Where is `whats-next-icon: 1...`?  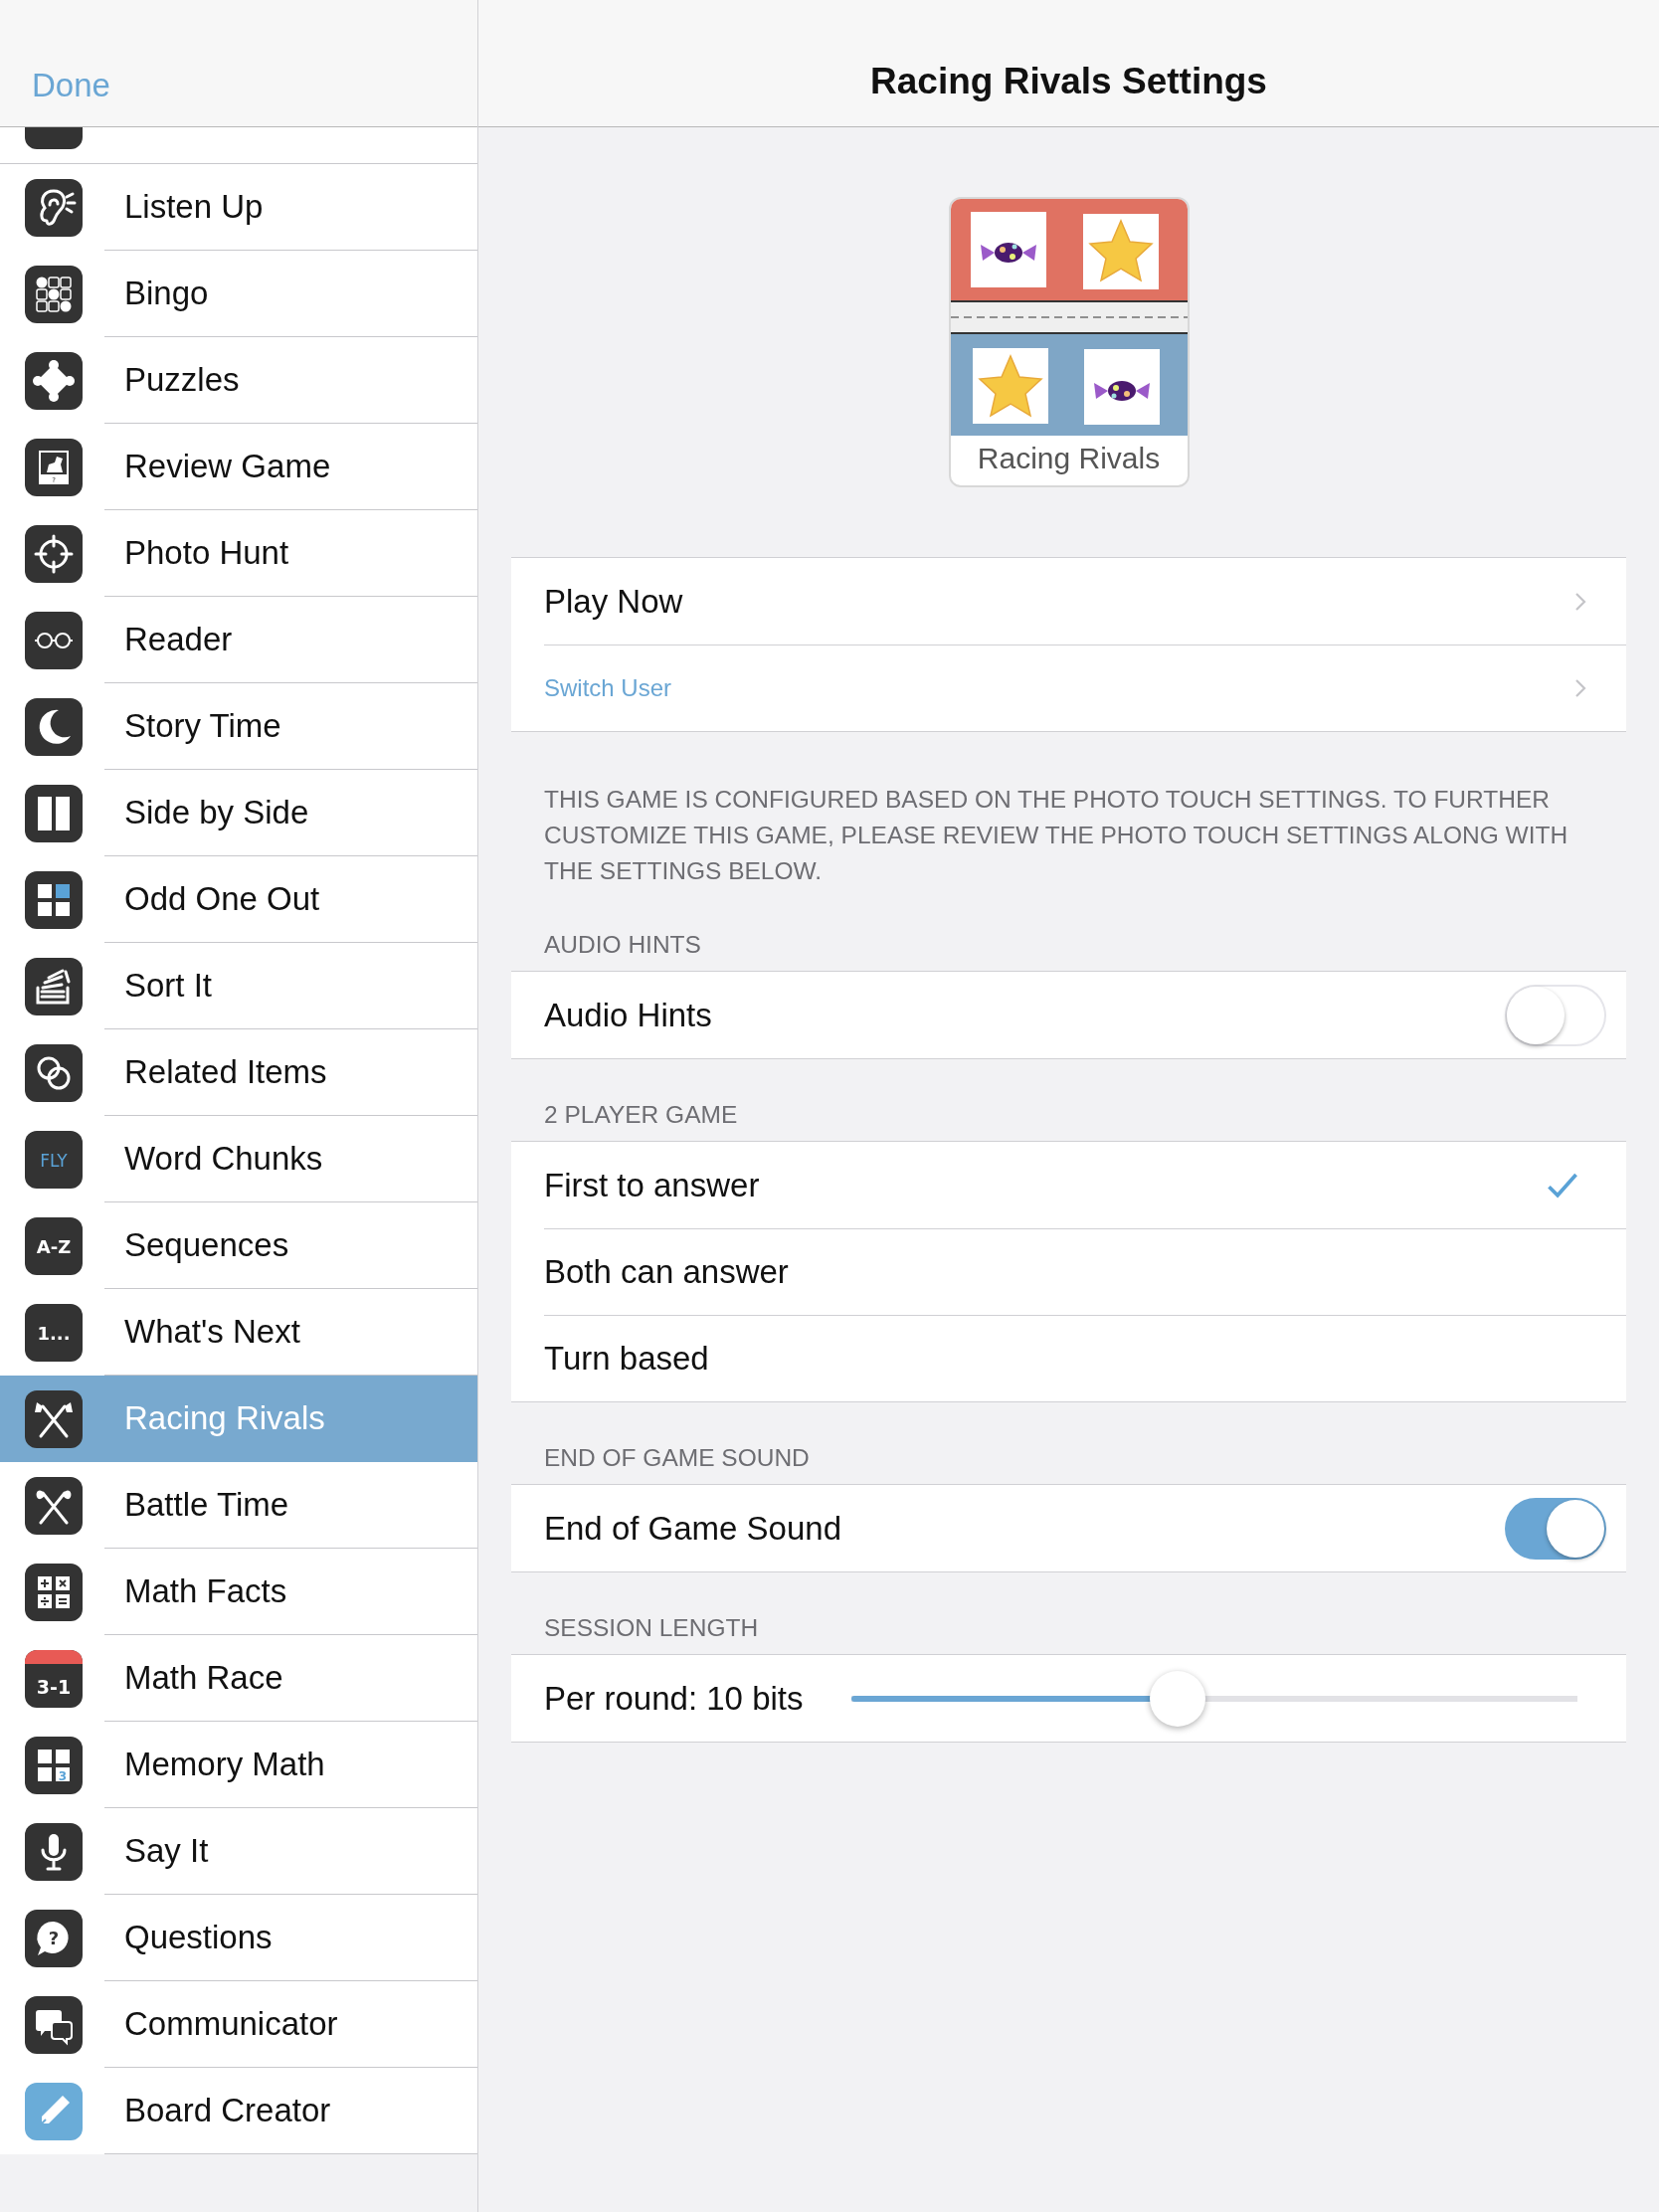
whats-next-icon: 1... is located at coordinates (54, 1332).